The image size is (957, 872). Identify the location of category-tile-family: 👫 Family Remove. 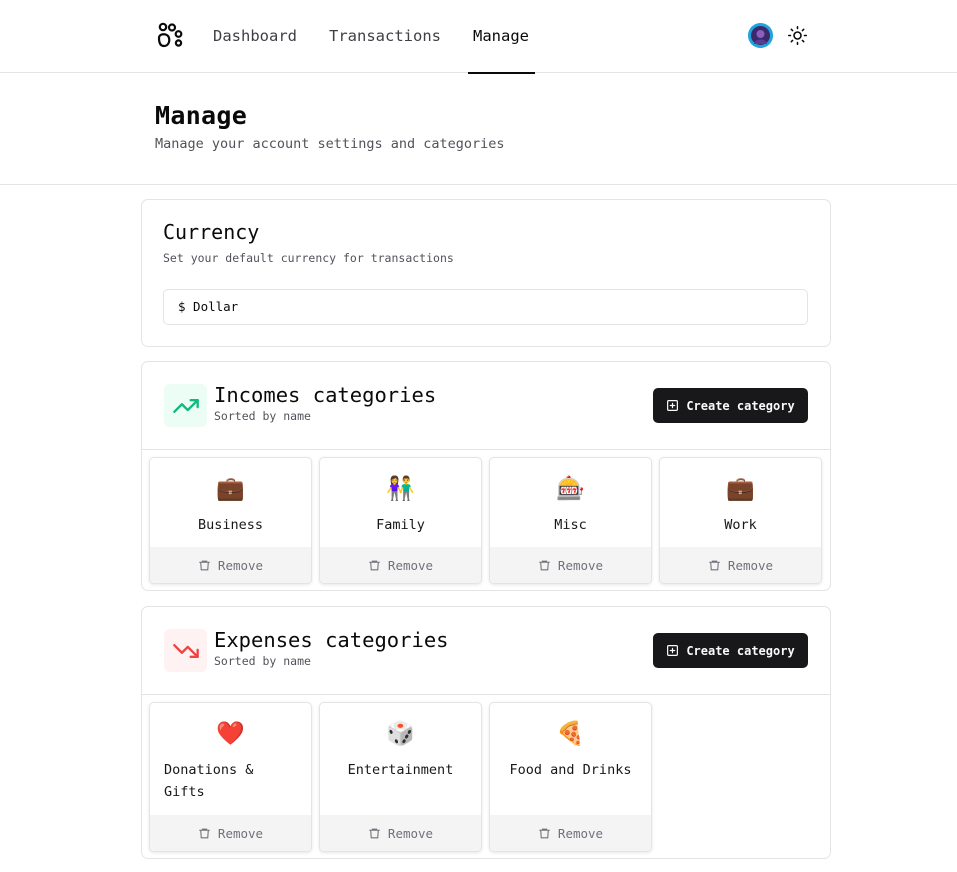
(400, 520).